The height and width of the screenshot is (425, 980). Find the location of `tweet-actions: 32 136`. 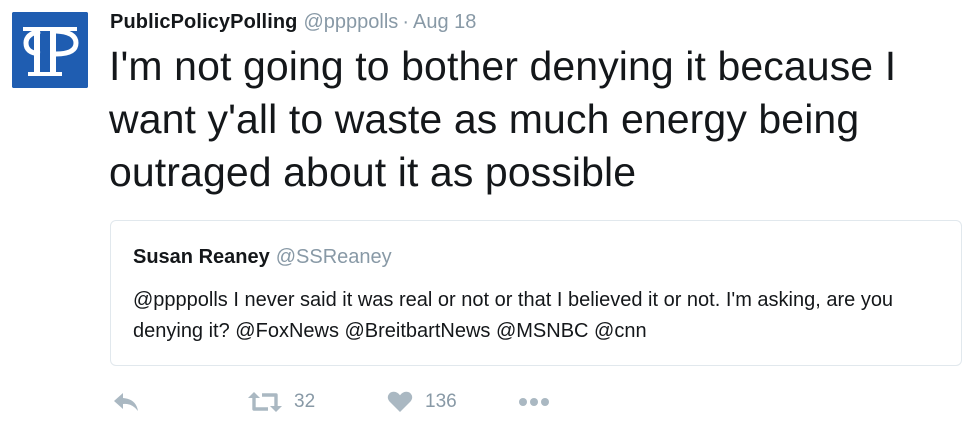

tweet-actions: 32 136 is located at coordinates (540, 402).